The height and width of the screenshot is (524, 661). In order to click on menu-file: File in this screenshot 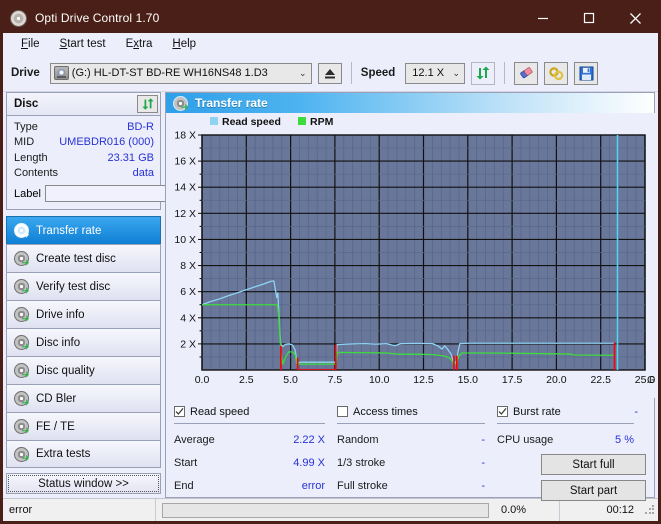, I will do `click(30, 44)`.